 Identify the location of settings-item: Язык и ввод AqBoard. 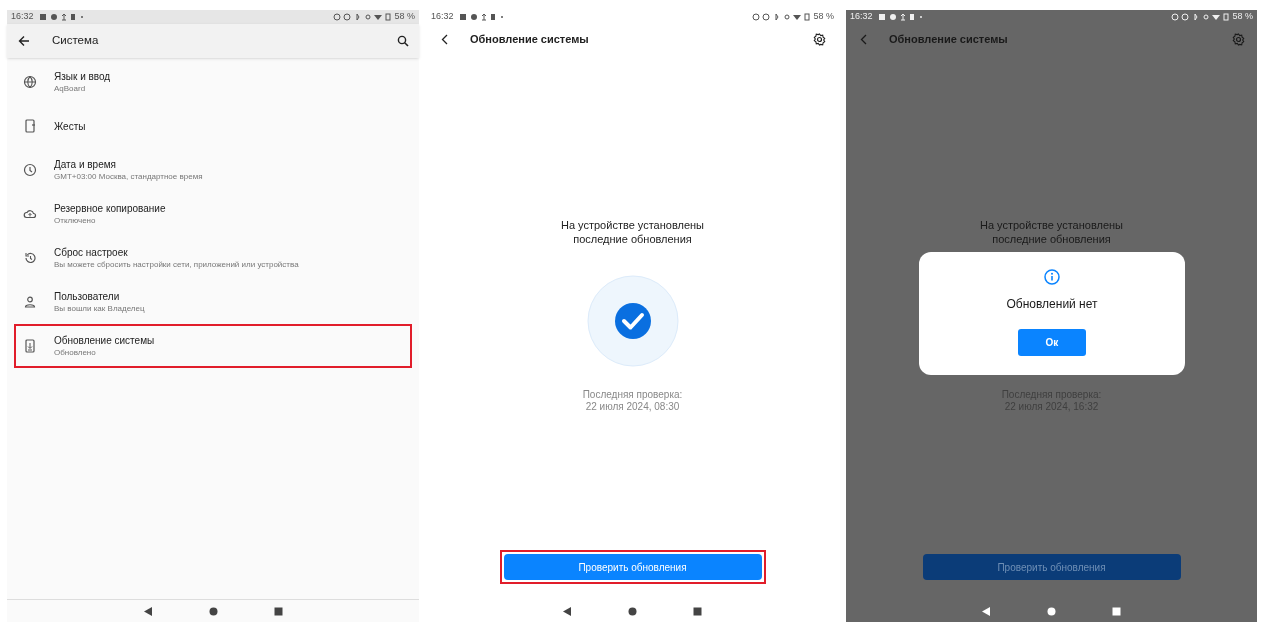
(213, 82).